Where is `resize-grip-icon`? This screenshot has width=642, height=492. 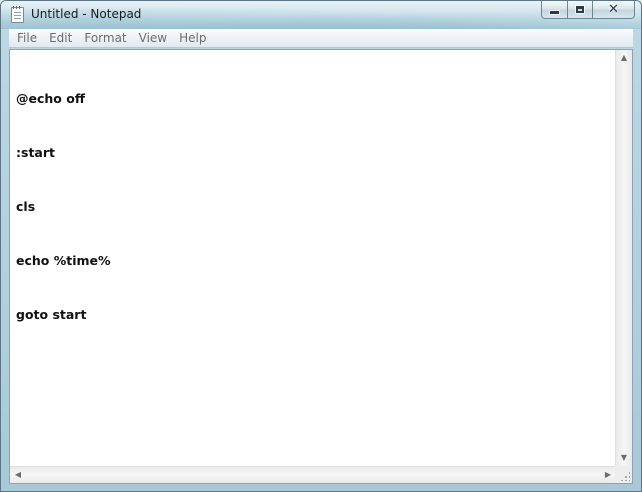
resize-grip-icon is located at coordinates (625, 476).